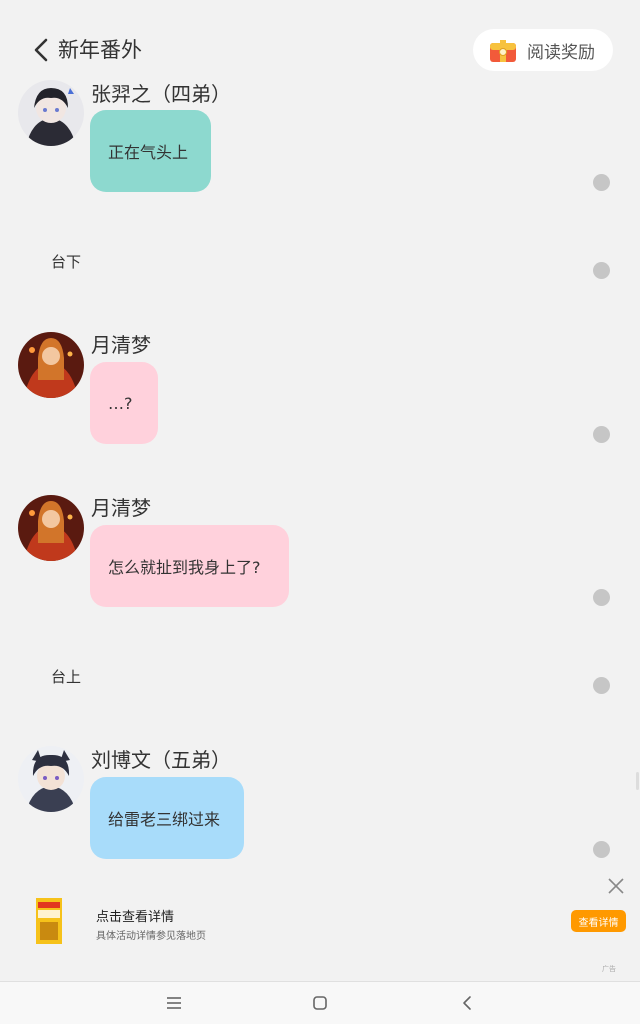 The height and width of the screenshot is (1024, 640). I want to click on chat-bubble: 怎么就扯到我身上了?, so click(189, 566).